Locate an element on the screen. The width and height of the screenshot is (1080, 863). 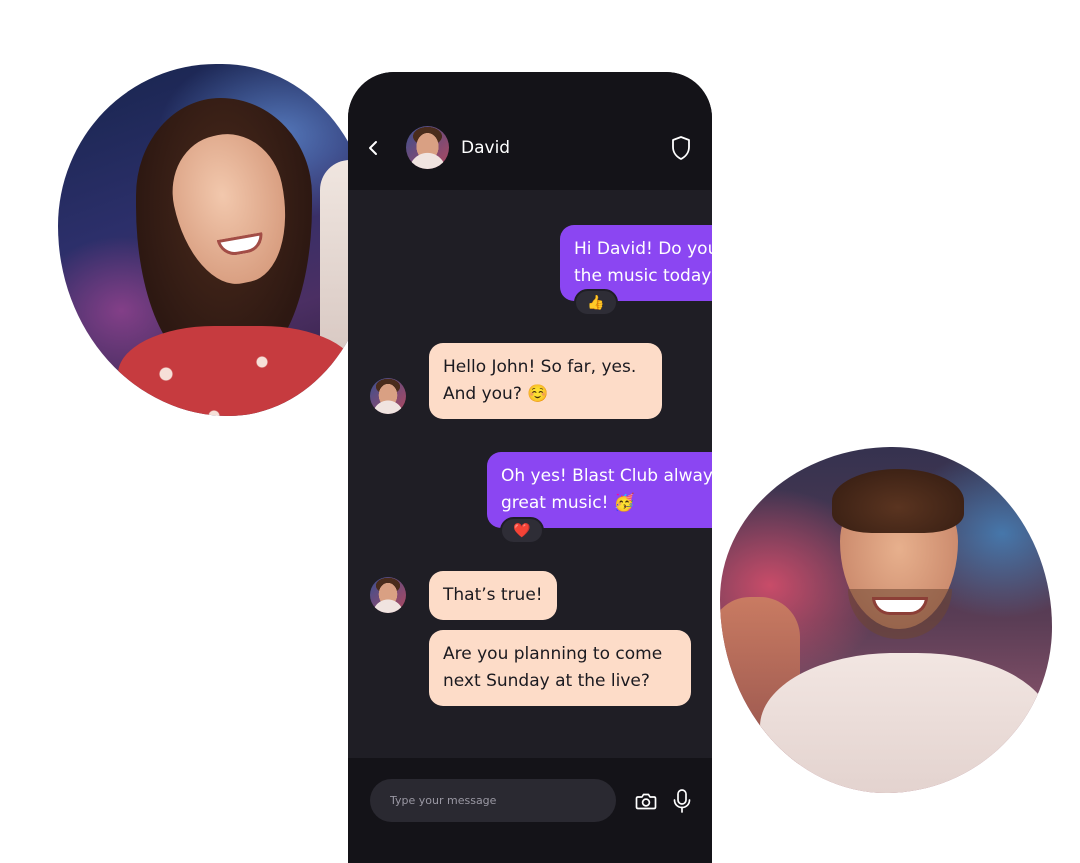
man-shirt is located at coordinates (906, 723).